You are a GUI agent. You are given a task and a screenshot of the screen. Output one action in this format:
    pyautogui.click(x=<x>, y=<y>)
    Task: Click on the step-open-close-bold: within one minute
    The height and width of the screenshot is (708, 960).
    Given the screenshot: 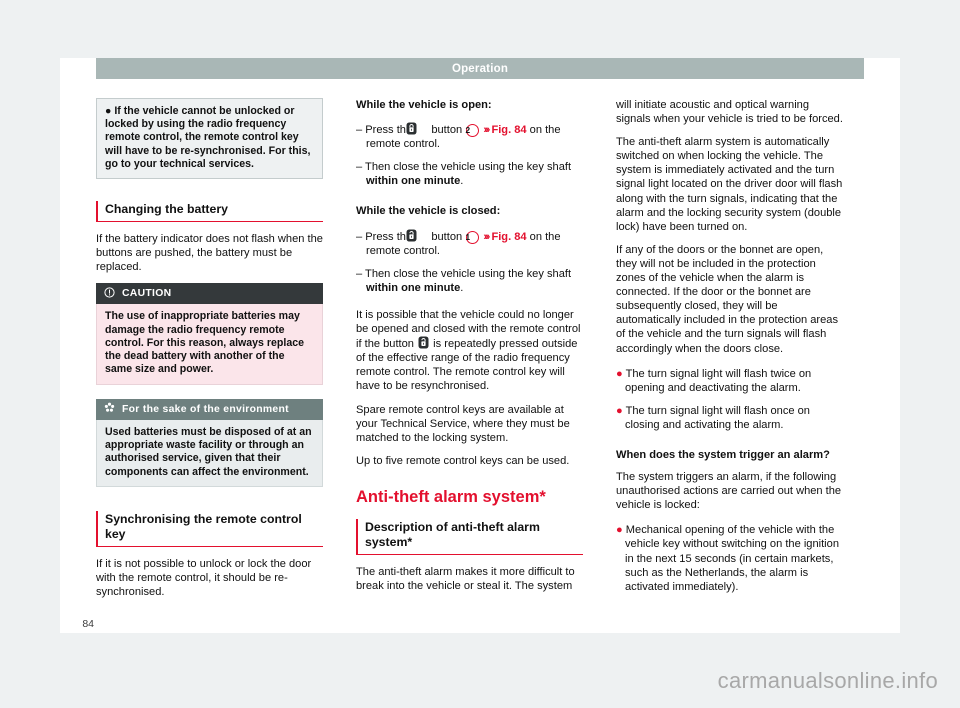 What is the action you would take?
    pyautogui.click(x=413, y=181)
    